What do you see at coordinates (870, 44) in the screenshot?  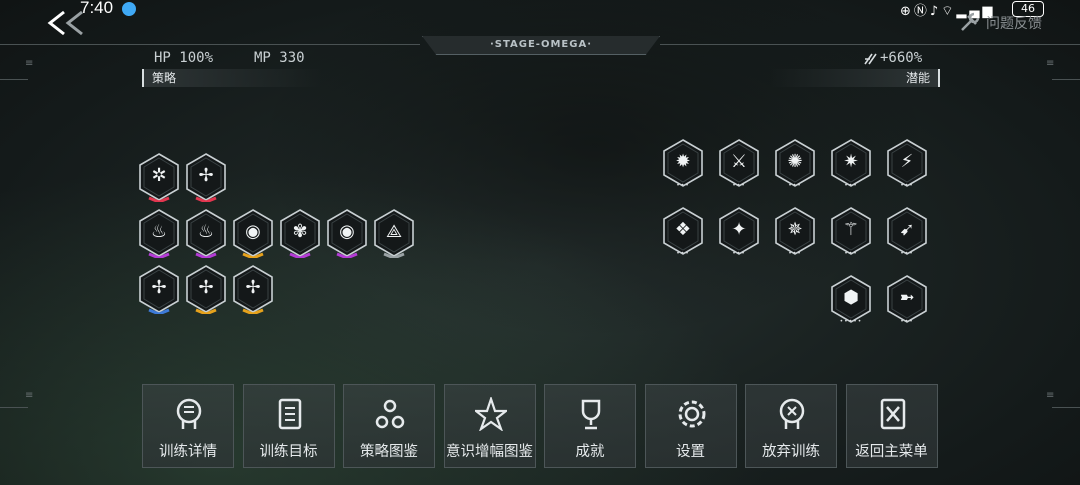 I see `frame-line-right` at bounding box center [870, 44].